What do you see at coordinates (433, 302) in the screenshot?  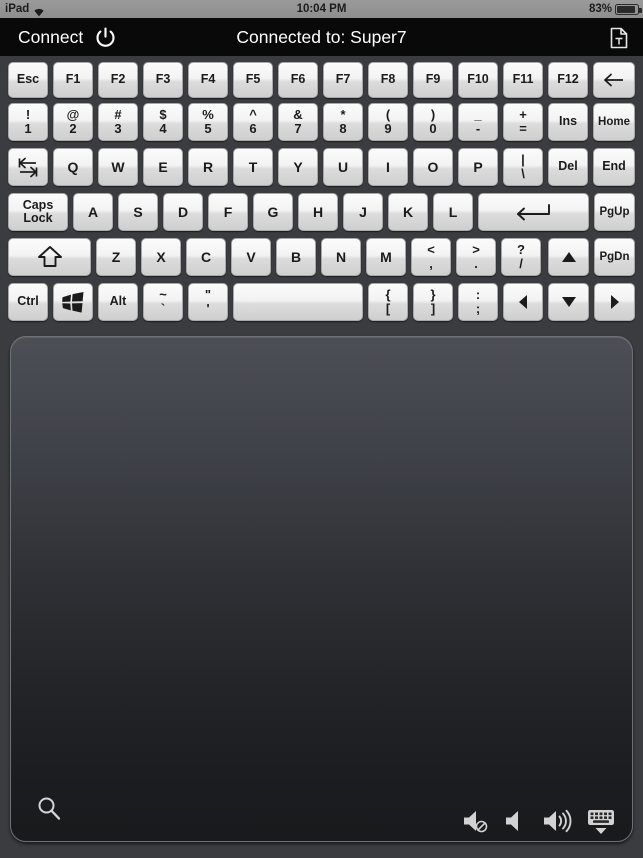 I see `key-bracket-right: }]` at bounding box center [433, 302].